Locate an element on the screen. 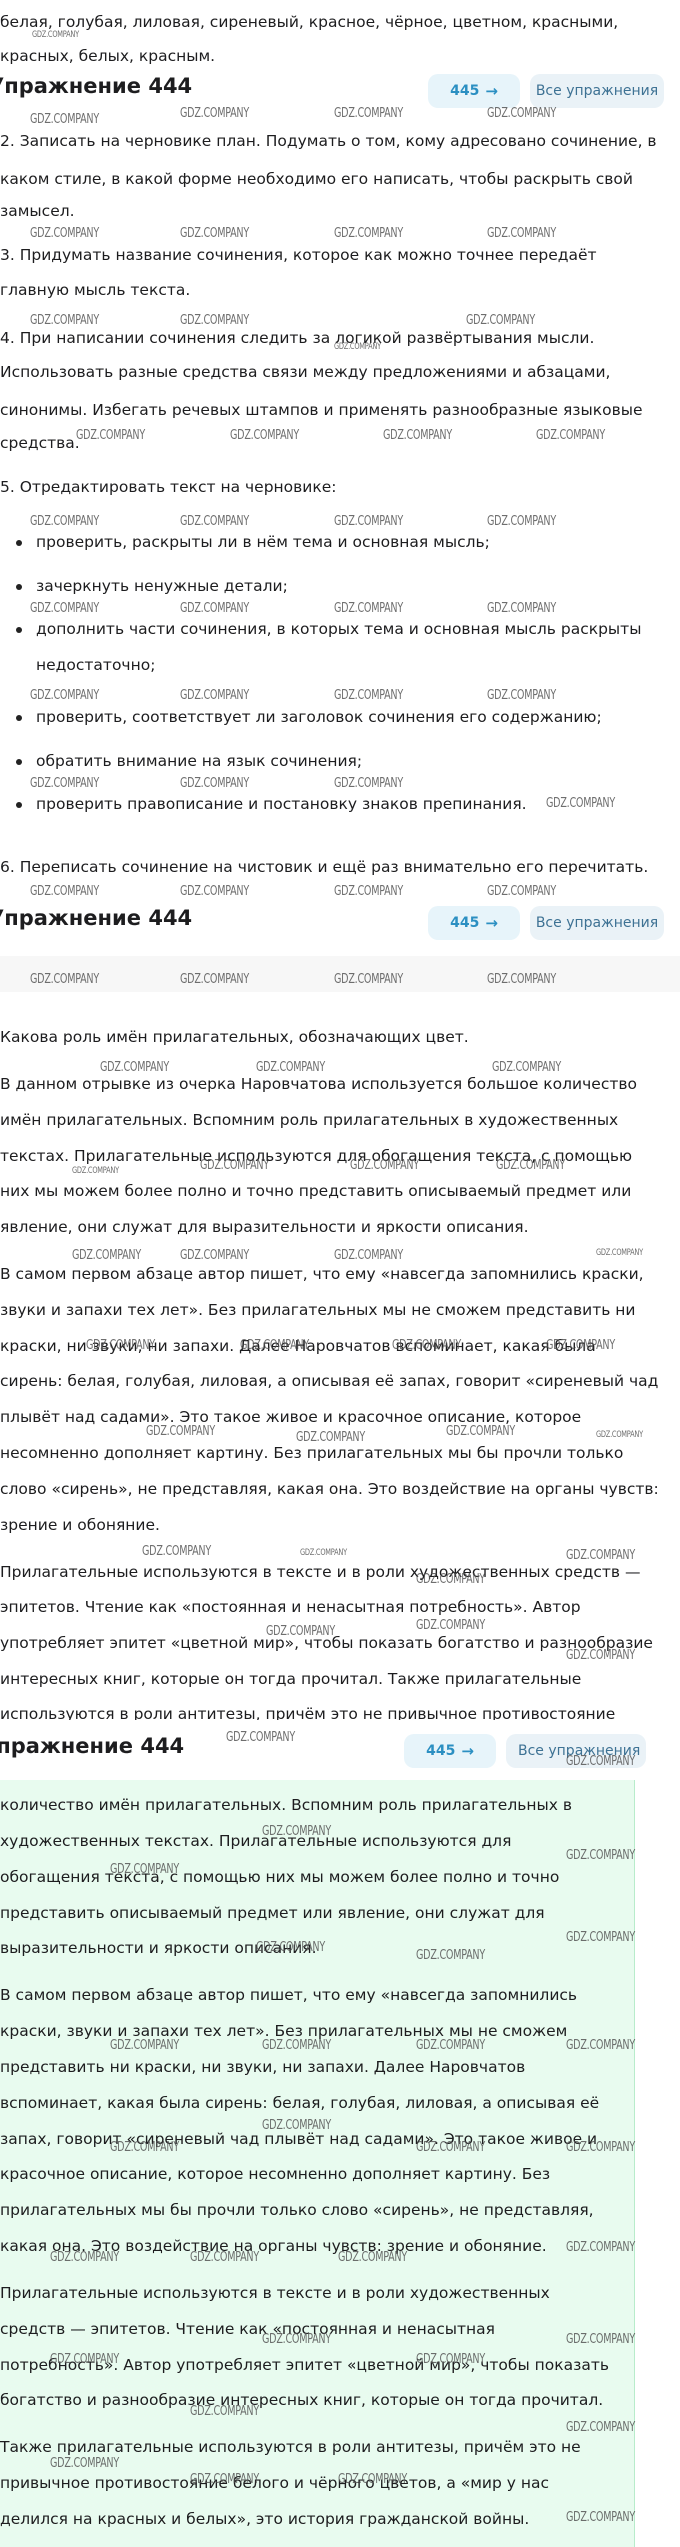 This screenshot has width=680, height=2547. scroll-shadow is located at coordinates (340, 974).